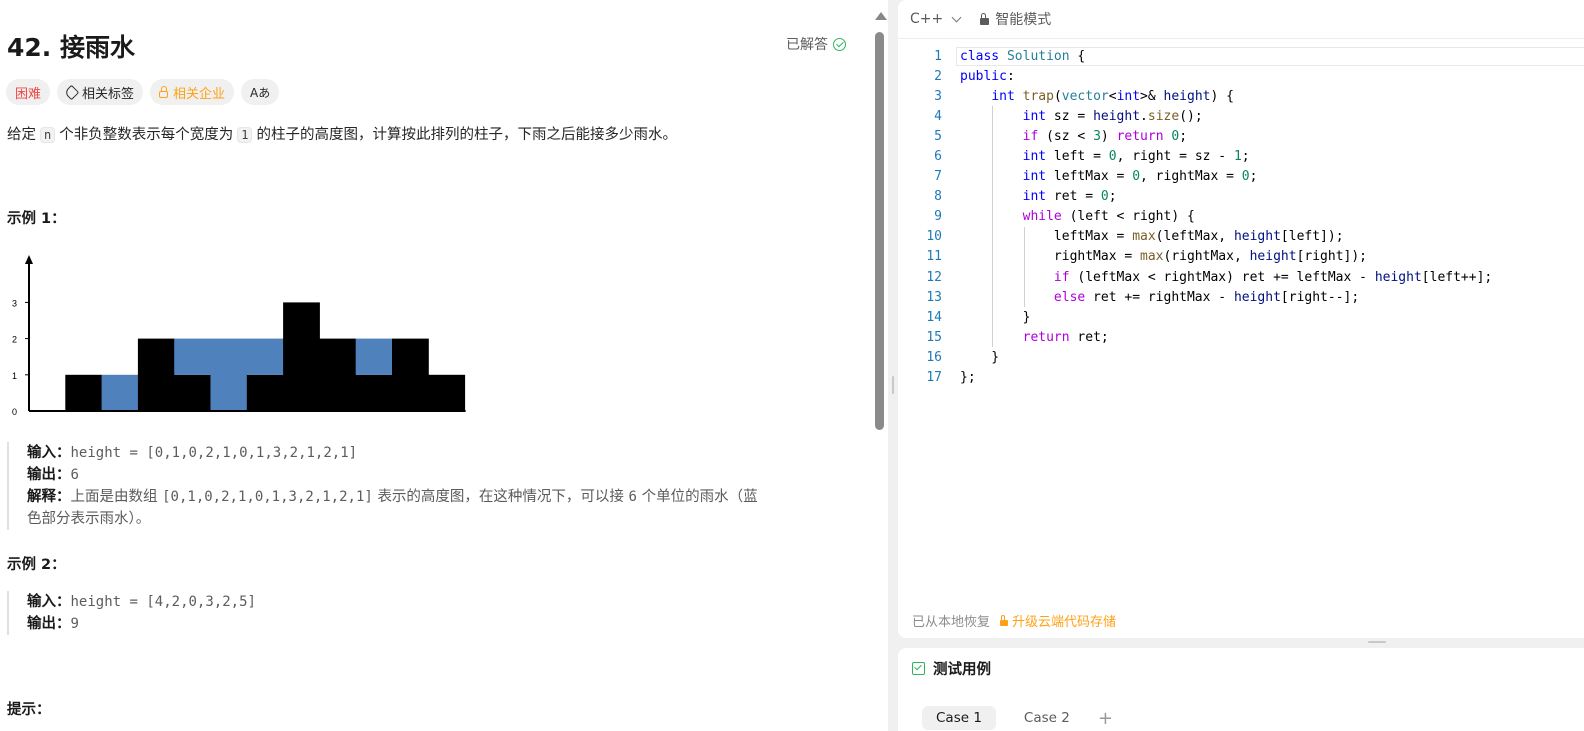 This screenshot has width=1584, height=731. Describe the element at coordinates (36, 565) in the screenshot. I see `example-2-title: 示例 2：` at that location.